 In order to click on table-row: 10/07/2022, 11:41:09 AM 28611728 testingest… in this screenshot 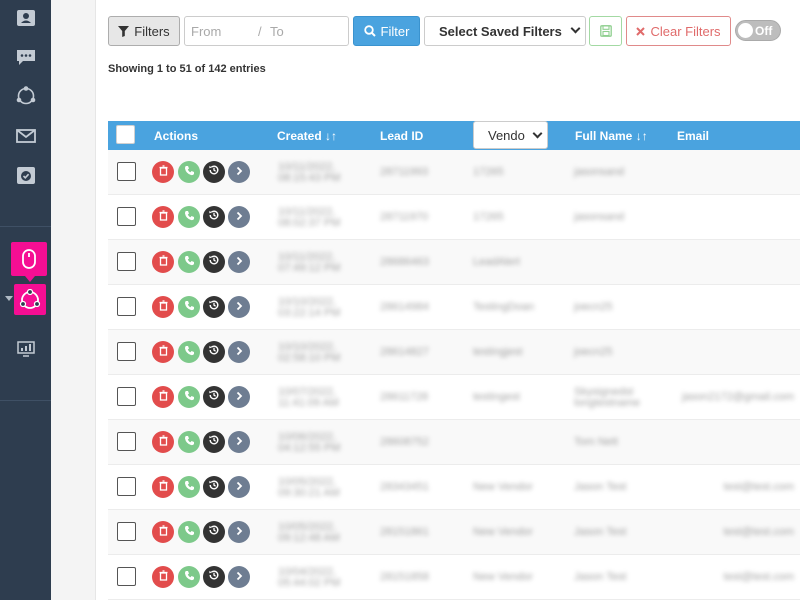, I will do `click(454, 397)`.